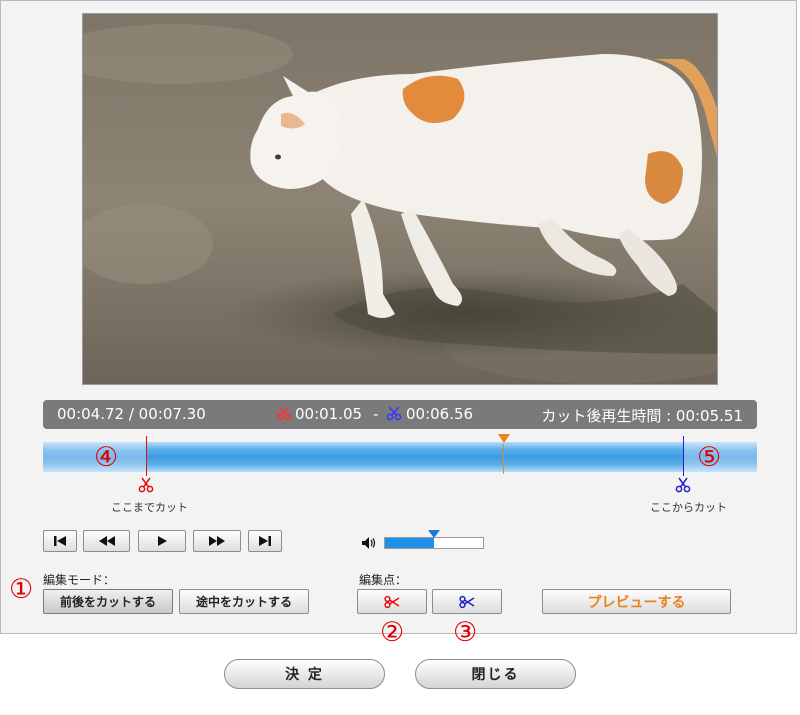  Describe the element at coordinates (465, 632) in the screenshot. I see `annotation-3: ③` at that location.